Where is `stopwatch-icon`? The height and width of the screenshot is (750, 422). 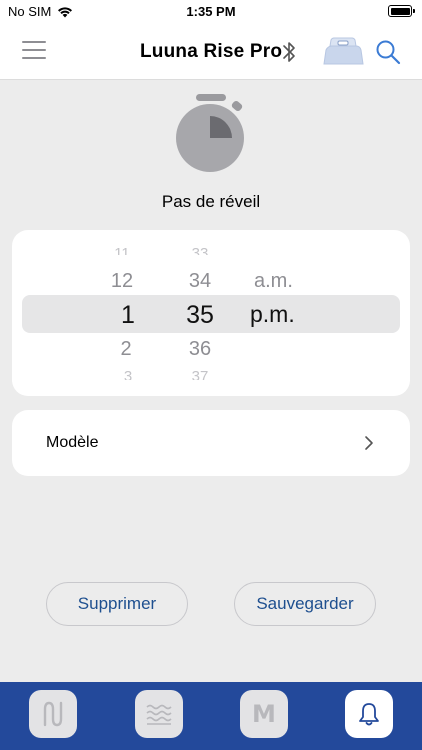 stopwatch-icon is located at coordinates (210, 133).